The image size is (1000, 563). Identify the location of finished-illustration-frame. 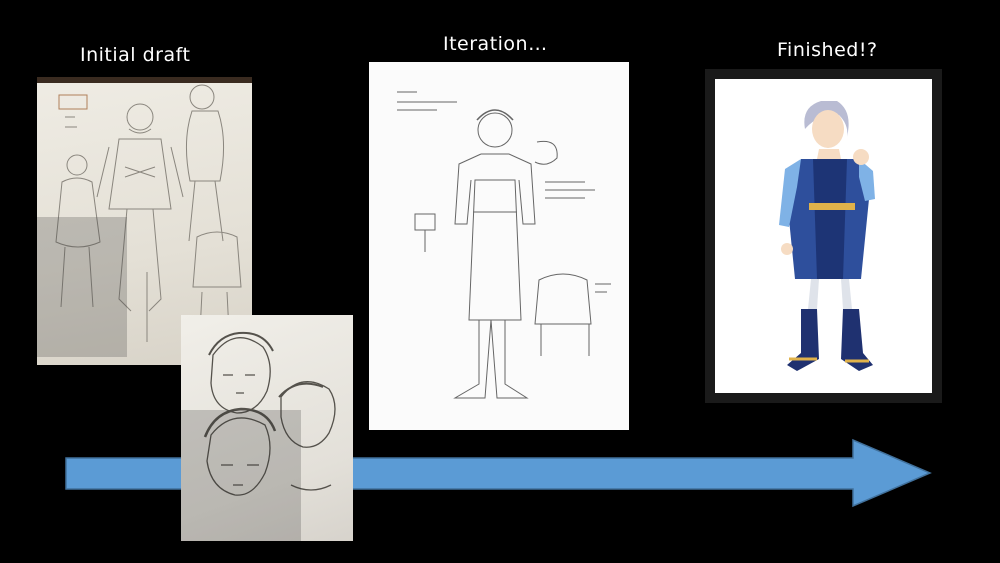
(823, 236).